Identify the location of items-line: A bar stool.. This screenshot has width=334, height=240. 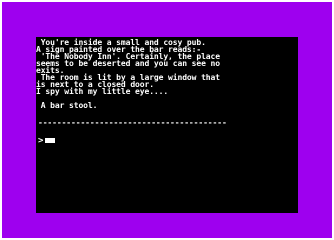
(67, 105).